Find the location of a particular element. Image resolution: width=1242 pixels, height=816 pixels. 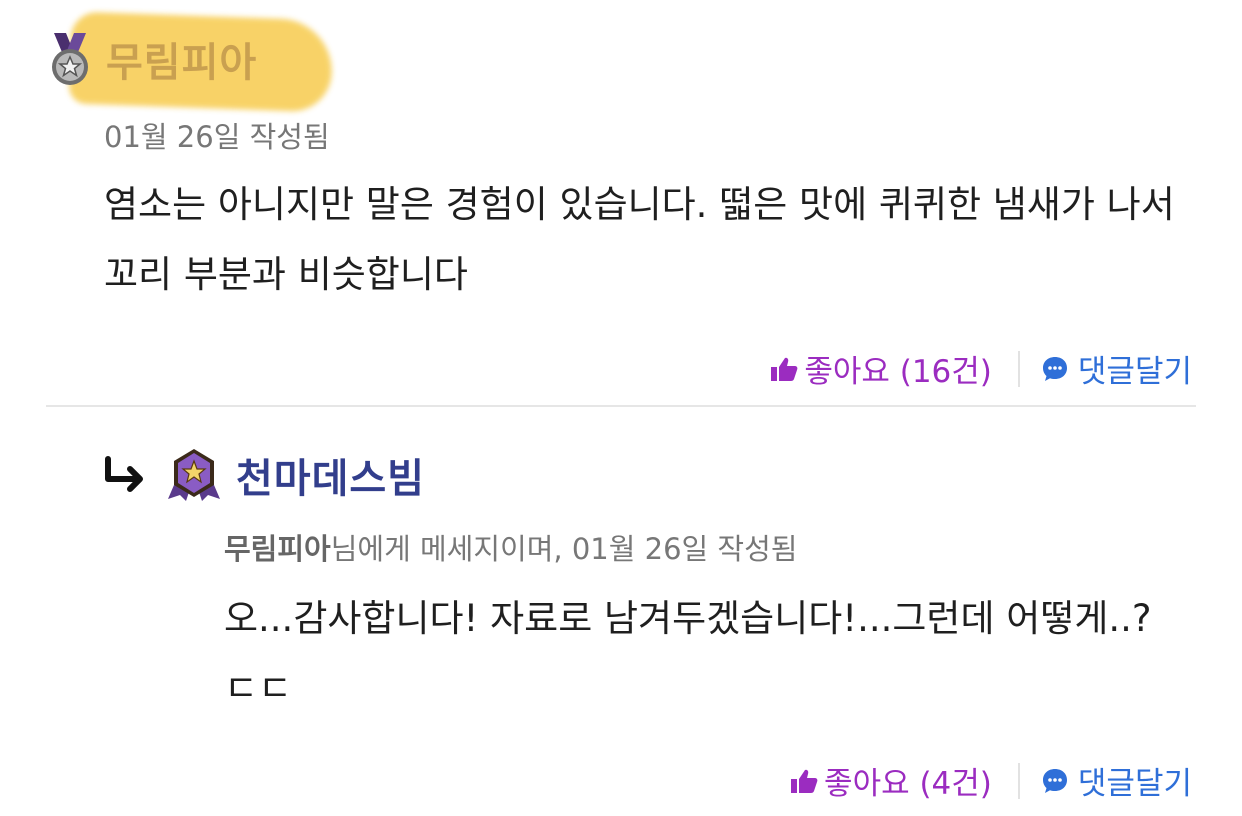

comment-actions: 좋아요 (4건) 댓글달기 is located at coordinates (991, 780).